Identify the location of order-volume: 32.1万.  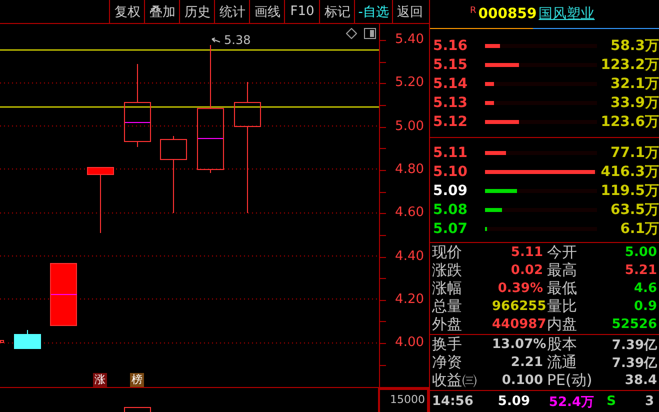
(634, 83).